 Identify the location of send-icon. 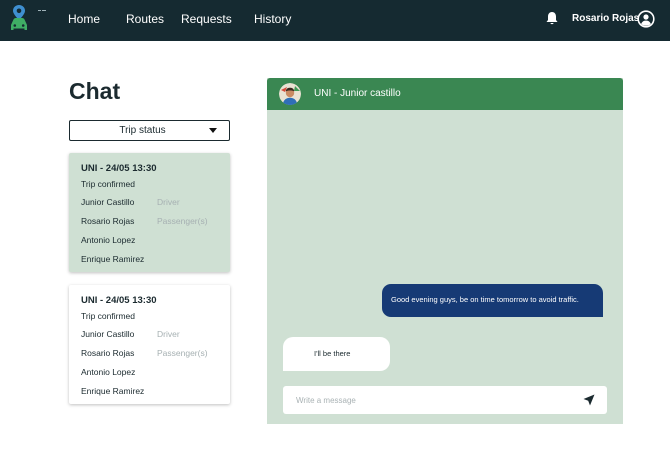
(589, 400).